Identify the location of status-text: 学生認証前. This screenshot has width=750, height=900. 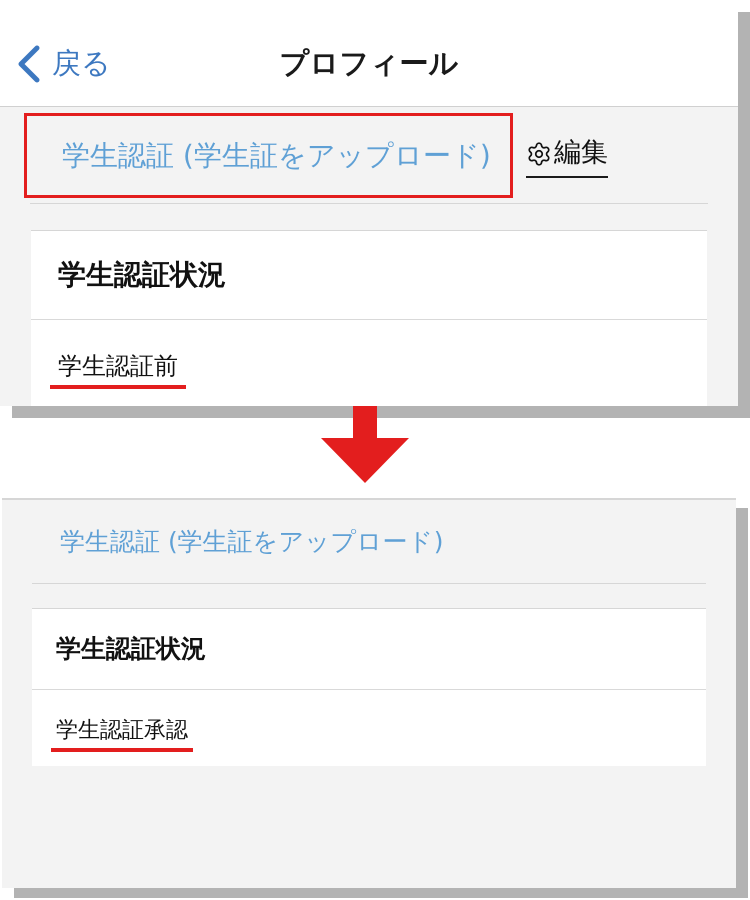
(118, 363).